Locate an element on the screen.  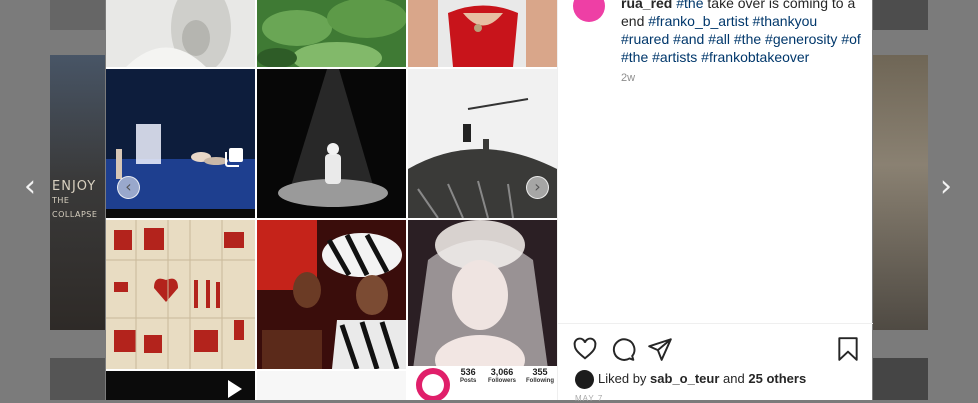
stat-label: Posts is located at coordinates (468, 381).